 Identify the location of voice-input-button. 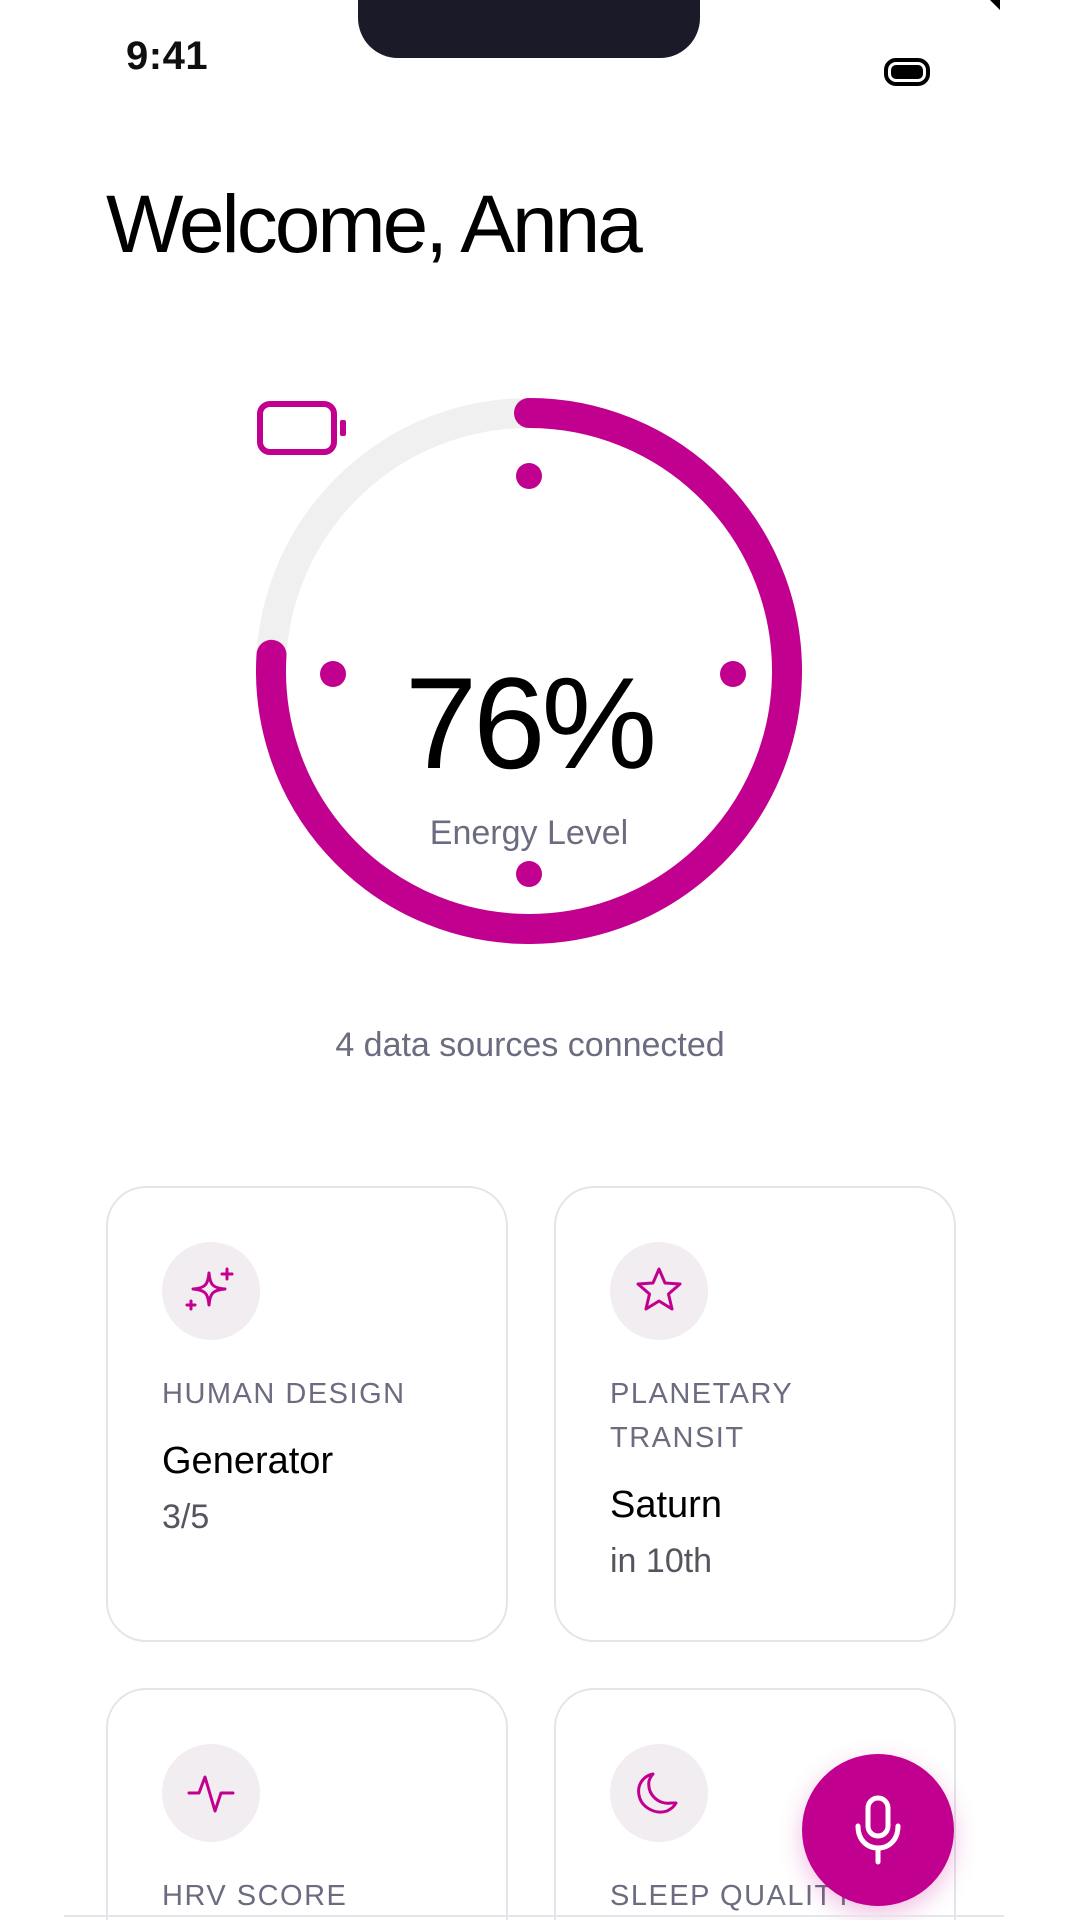
(878, 1830).